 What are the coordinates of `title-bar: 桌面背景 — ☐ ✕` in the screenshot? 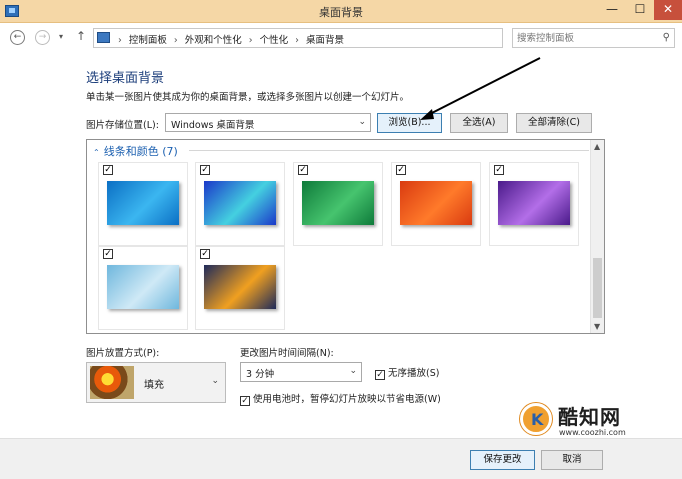 It's located at (341, 11).